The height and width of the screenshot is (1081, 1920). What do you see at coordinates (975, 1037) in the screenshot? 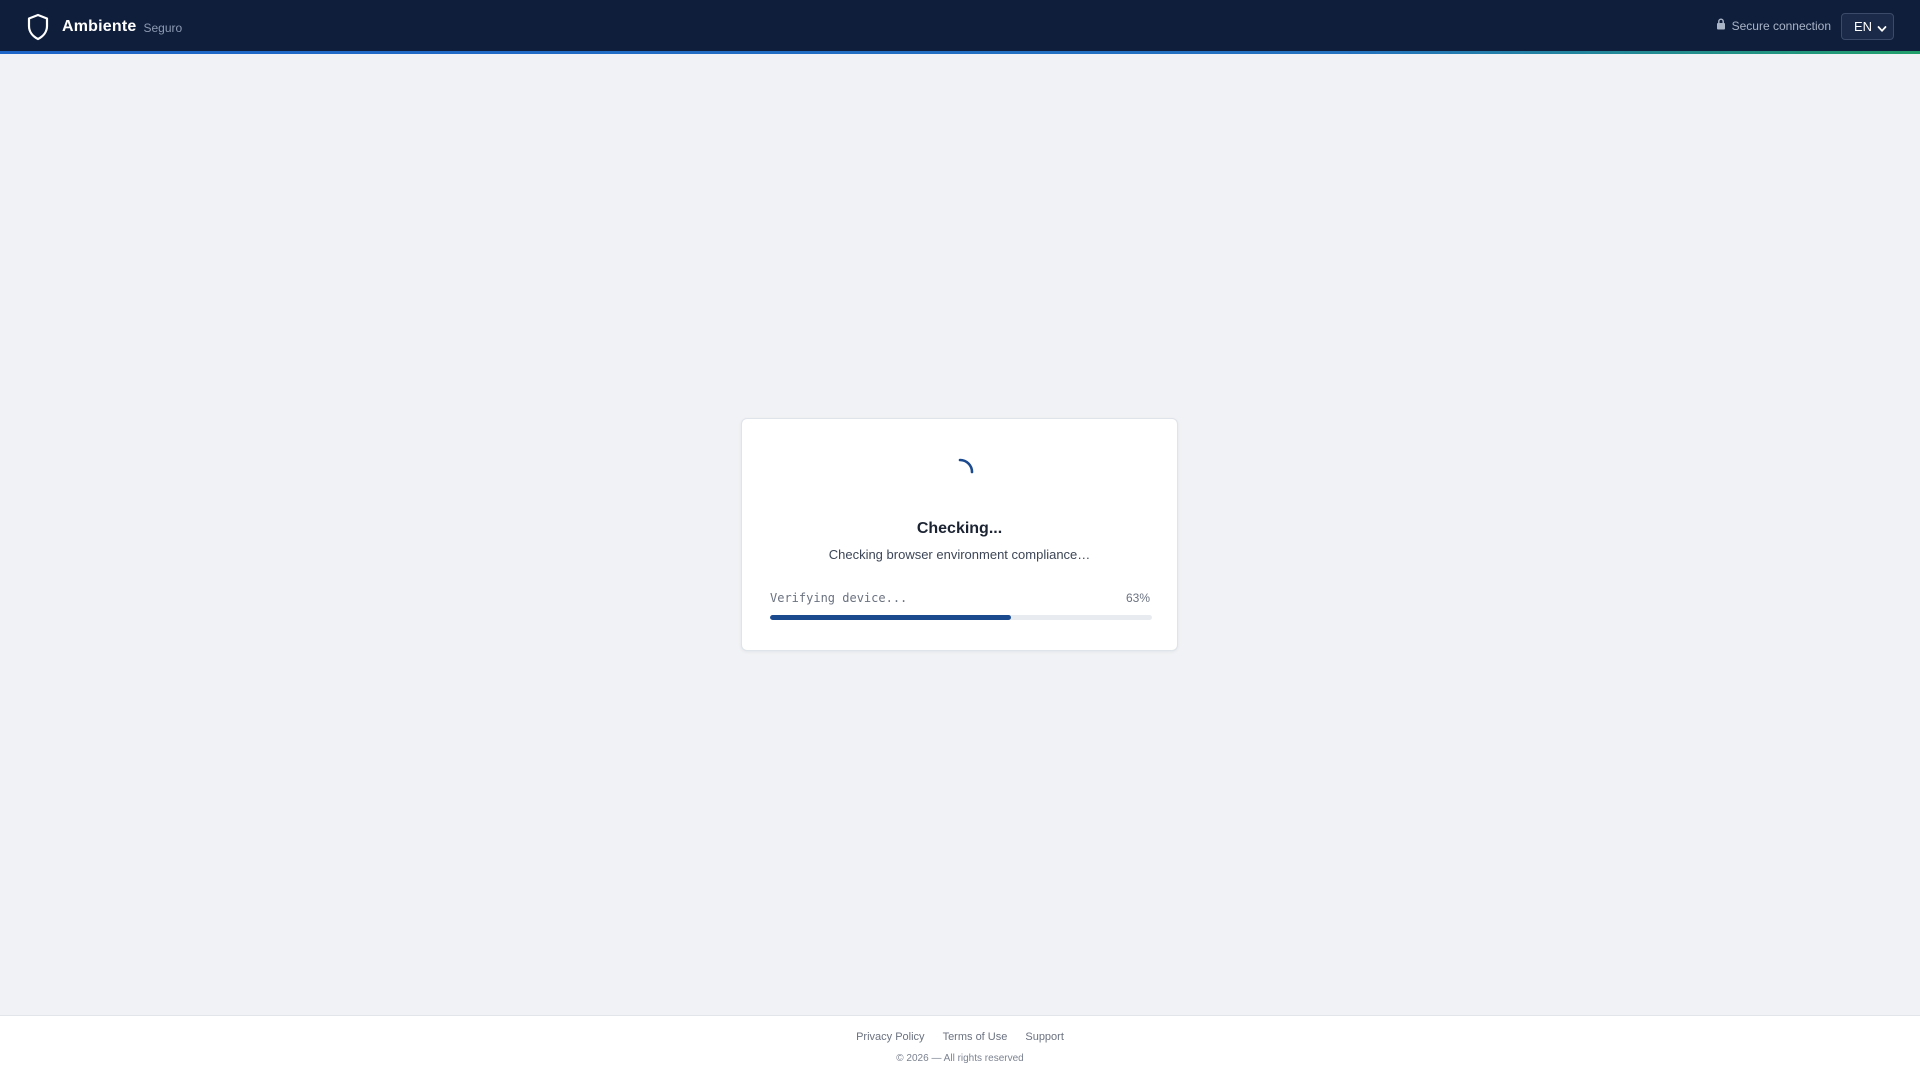
I see `terms-of-use-link: Terms of Use` at bounding box center [975, 1037].